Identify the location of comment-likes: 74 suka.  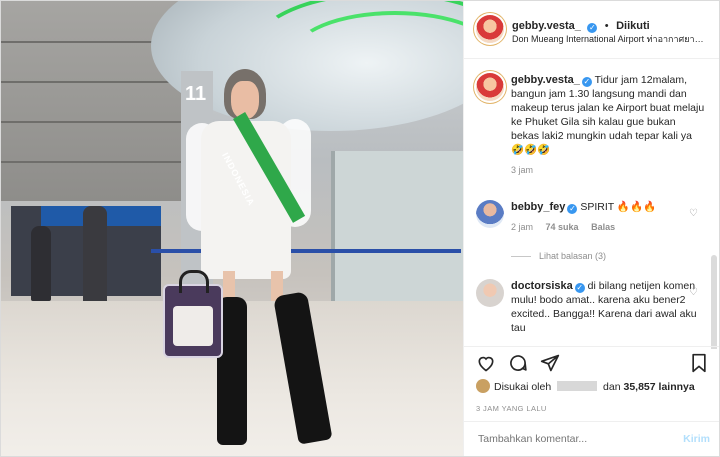
(562, 227).